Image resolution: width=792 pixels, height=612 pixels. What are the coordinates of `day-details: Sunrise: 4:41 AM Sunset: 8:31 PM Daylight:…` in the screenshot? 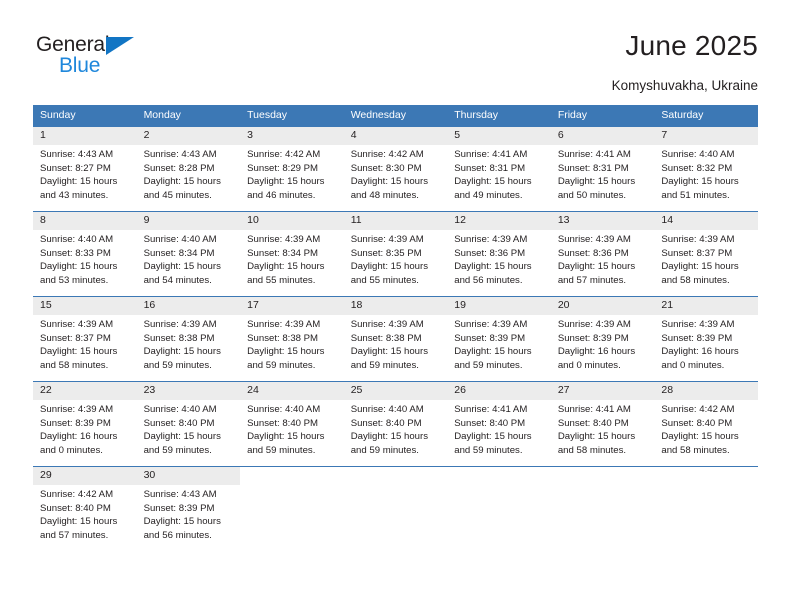 It's located at (603, 173).